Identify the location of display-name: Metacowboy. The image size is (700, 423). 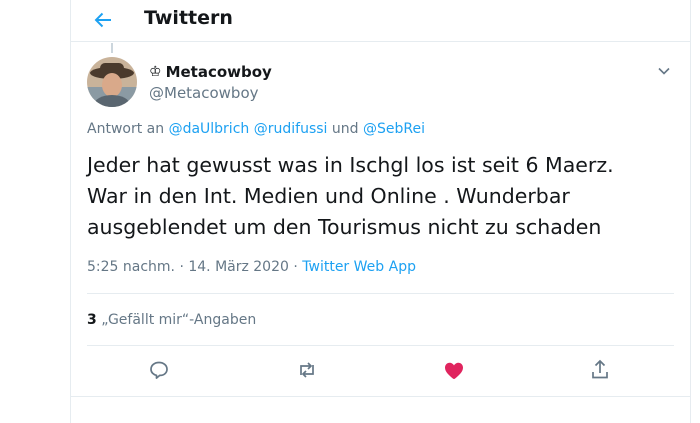
(219, 72).